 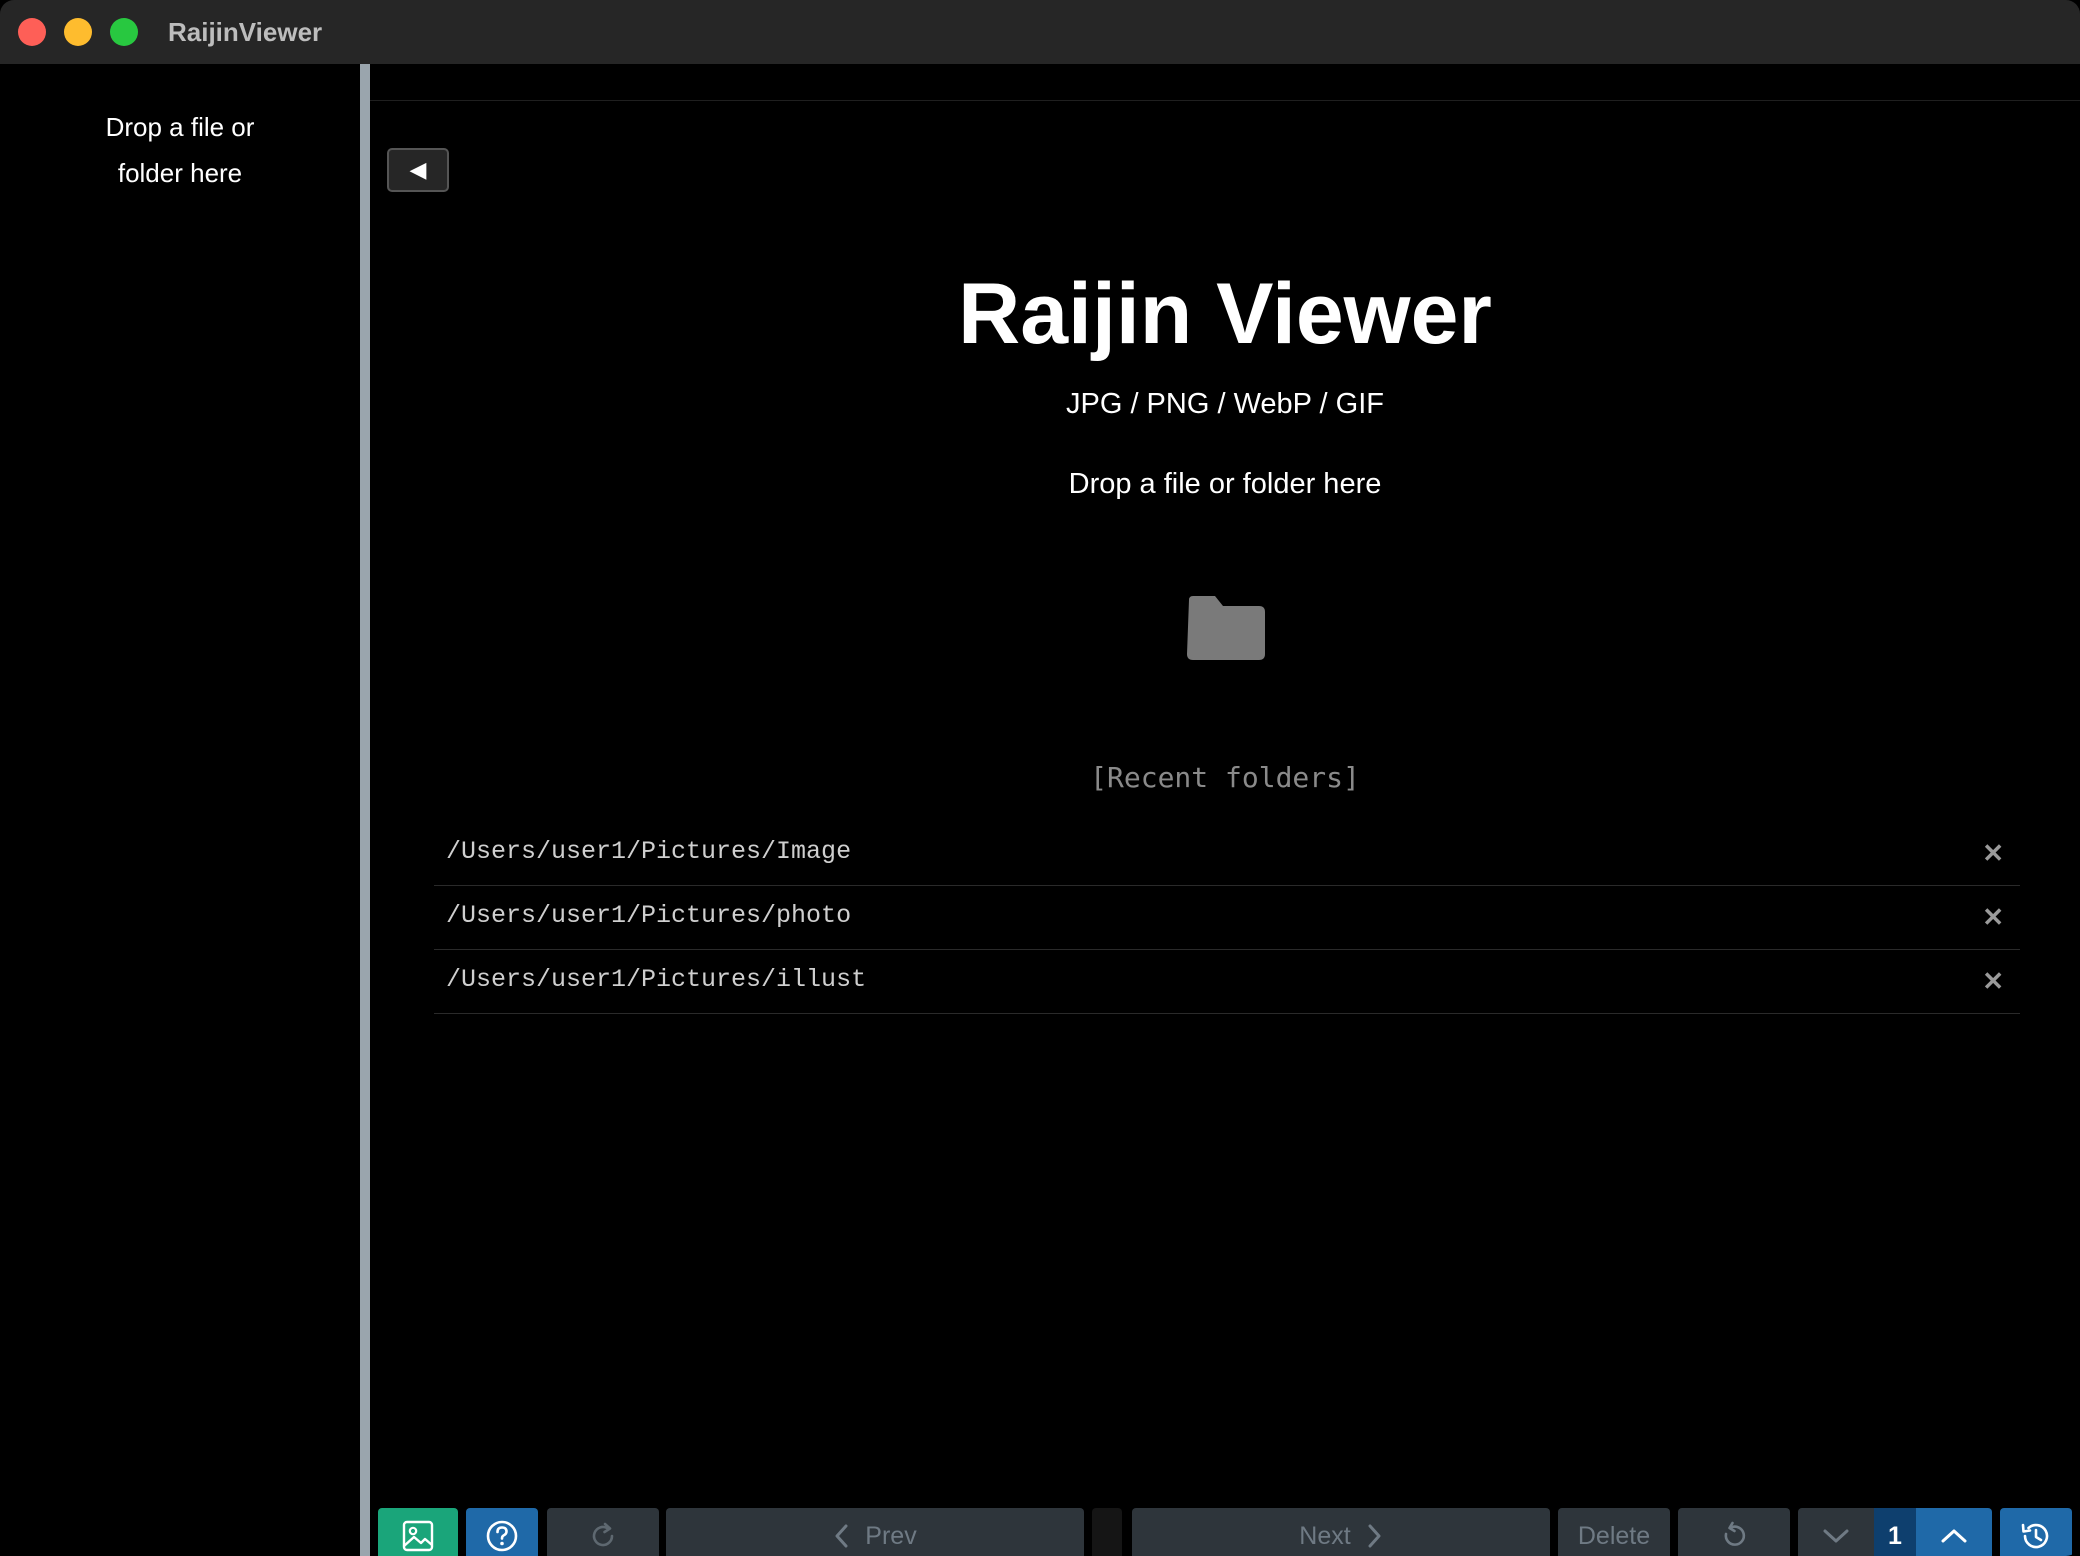 I want to click on delete-label: Delete, so click(x=1614, y=1535).